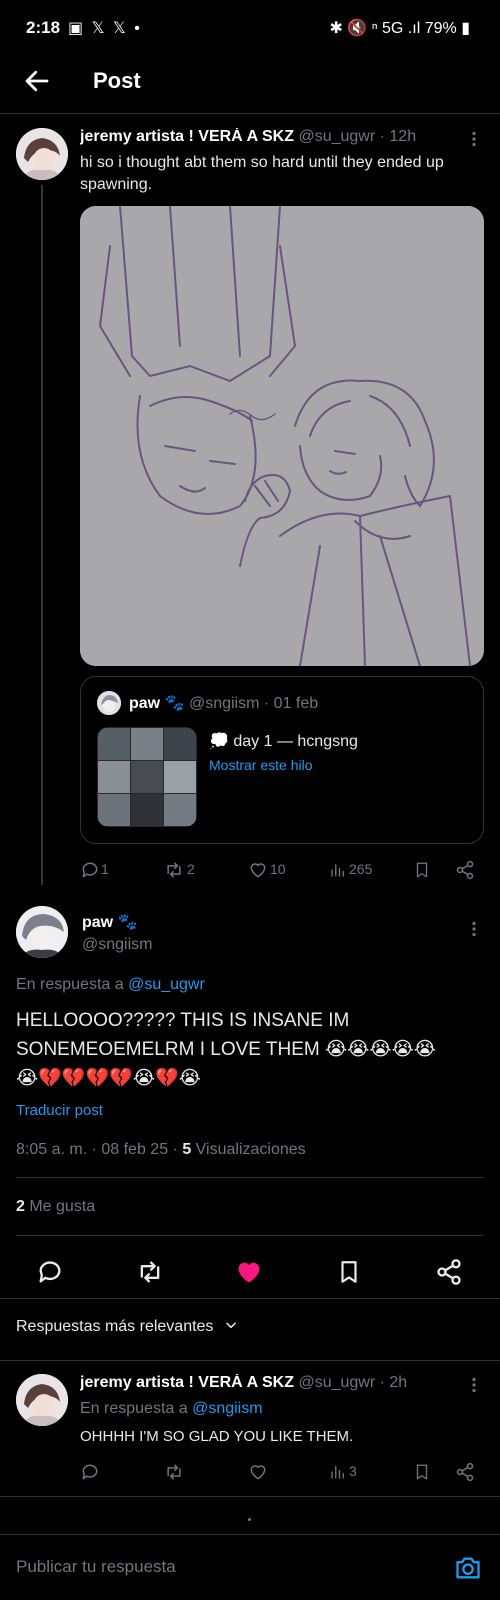 This screenshot has width=500, height=1600. What do you see at coordinates (398, 136) in the screenshot?
I see `post-time: · 12h` at bounding box center [398, 136].